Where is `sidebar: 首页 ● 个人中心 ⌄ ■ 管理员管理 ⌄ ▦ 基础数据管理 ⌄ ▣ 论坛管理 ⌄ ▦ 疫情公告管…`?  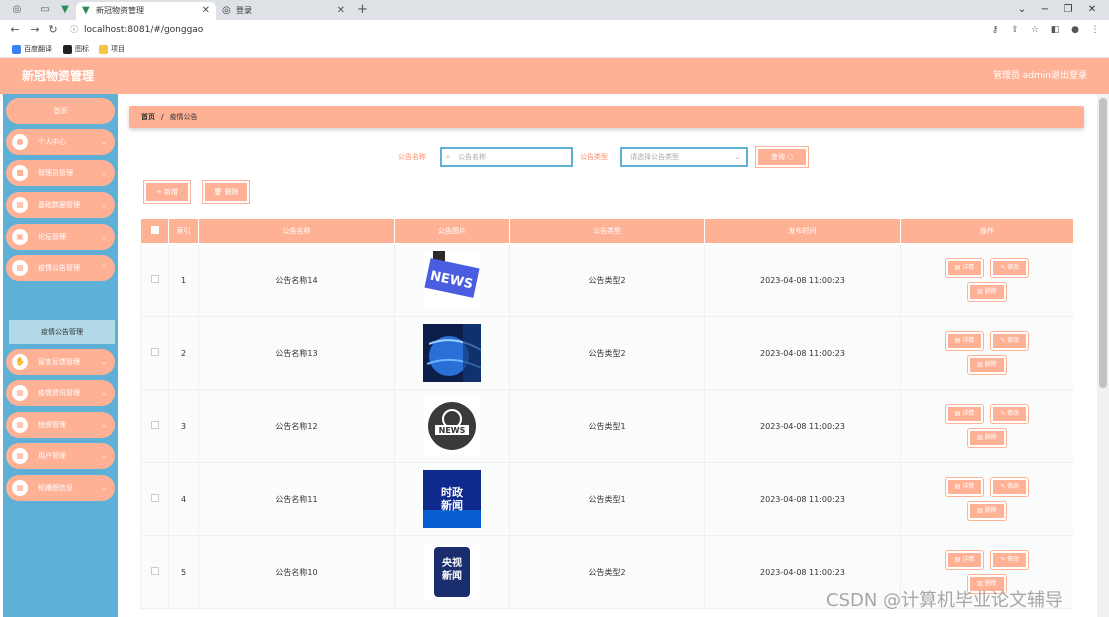 sidebar: 首页 ● 个人中心 ⌄ ■ 管理员管理 ⌄ ▦ 基础数据管理 ⌄ ▣ 论坛管理 ⌄ ▦ 疫情公告管… is located at coordinates (60, 355).